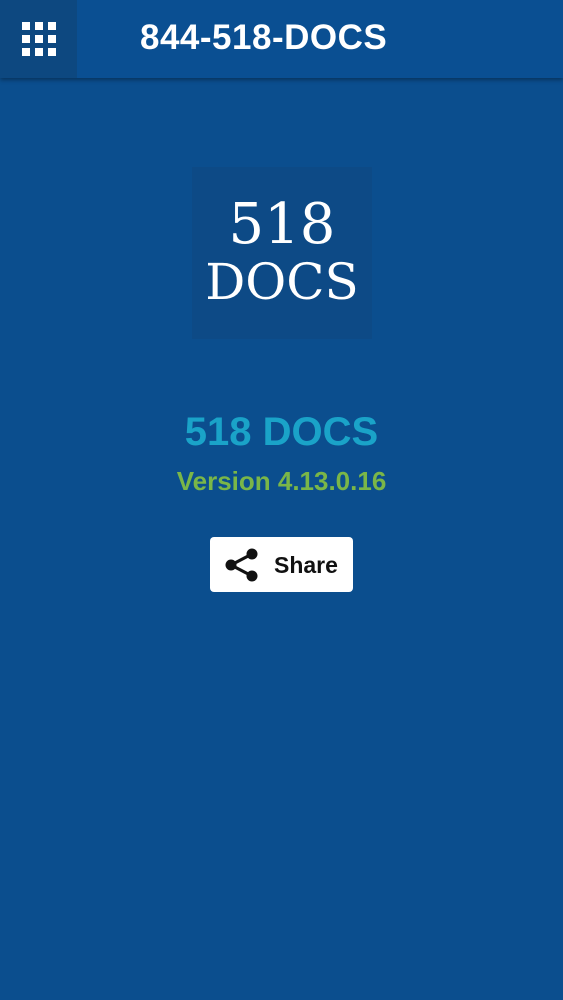 This screenshot has width=563, height=1000. I want to click on share-label: Share, so click(306, 564).